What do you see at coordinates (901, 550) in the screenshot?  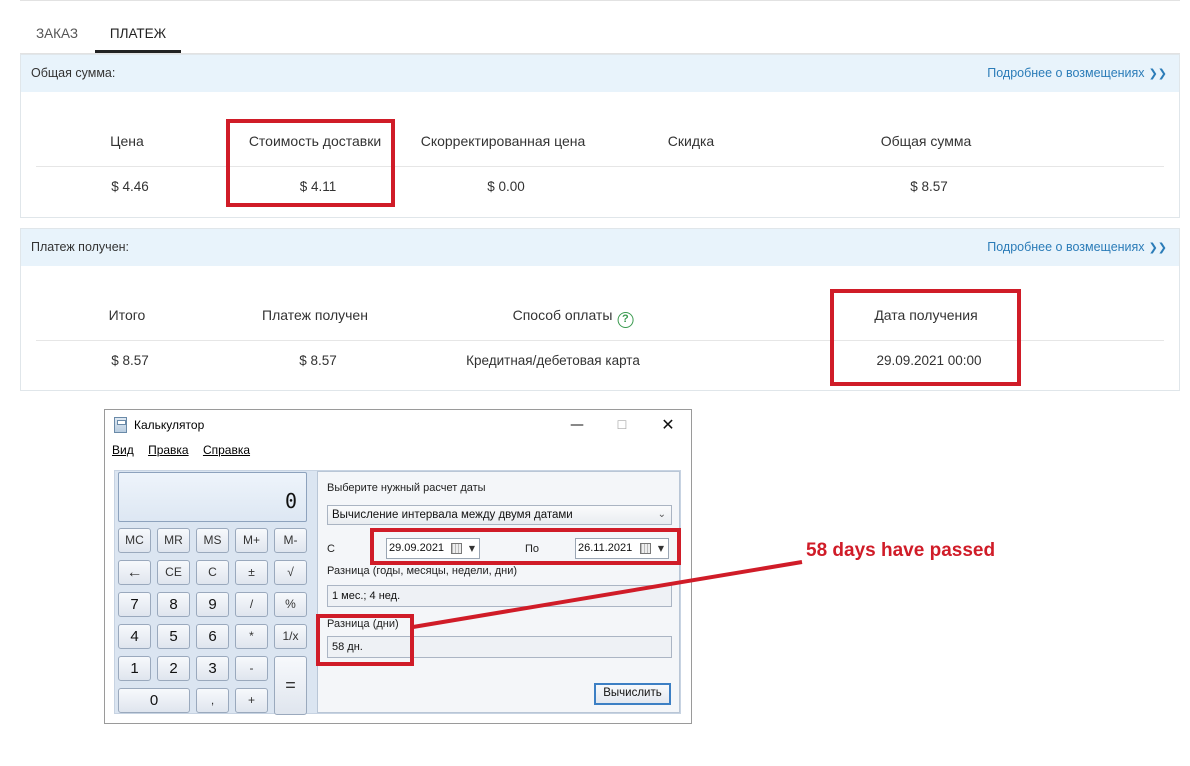 I see `annotation-text: 58 days have passed` at bounding box center [901, 550].